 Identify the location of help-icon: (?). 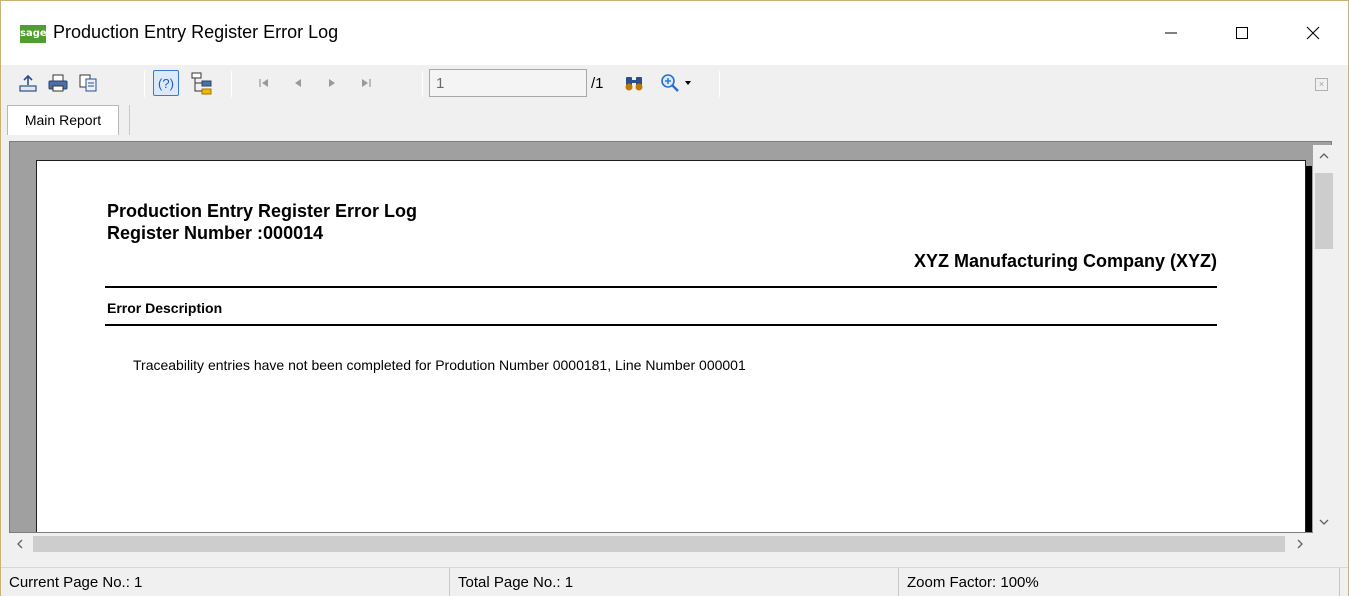
(166, 83).